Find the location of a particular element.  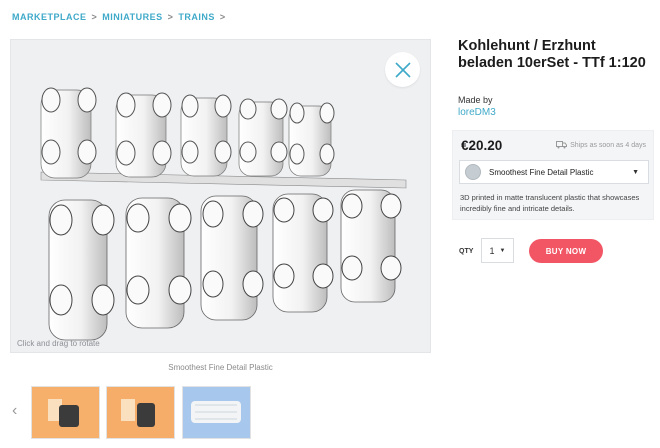

rotate-hint: Click and drag to rotate is located at coordinates (58, 343).